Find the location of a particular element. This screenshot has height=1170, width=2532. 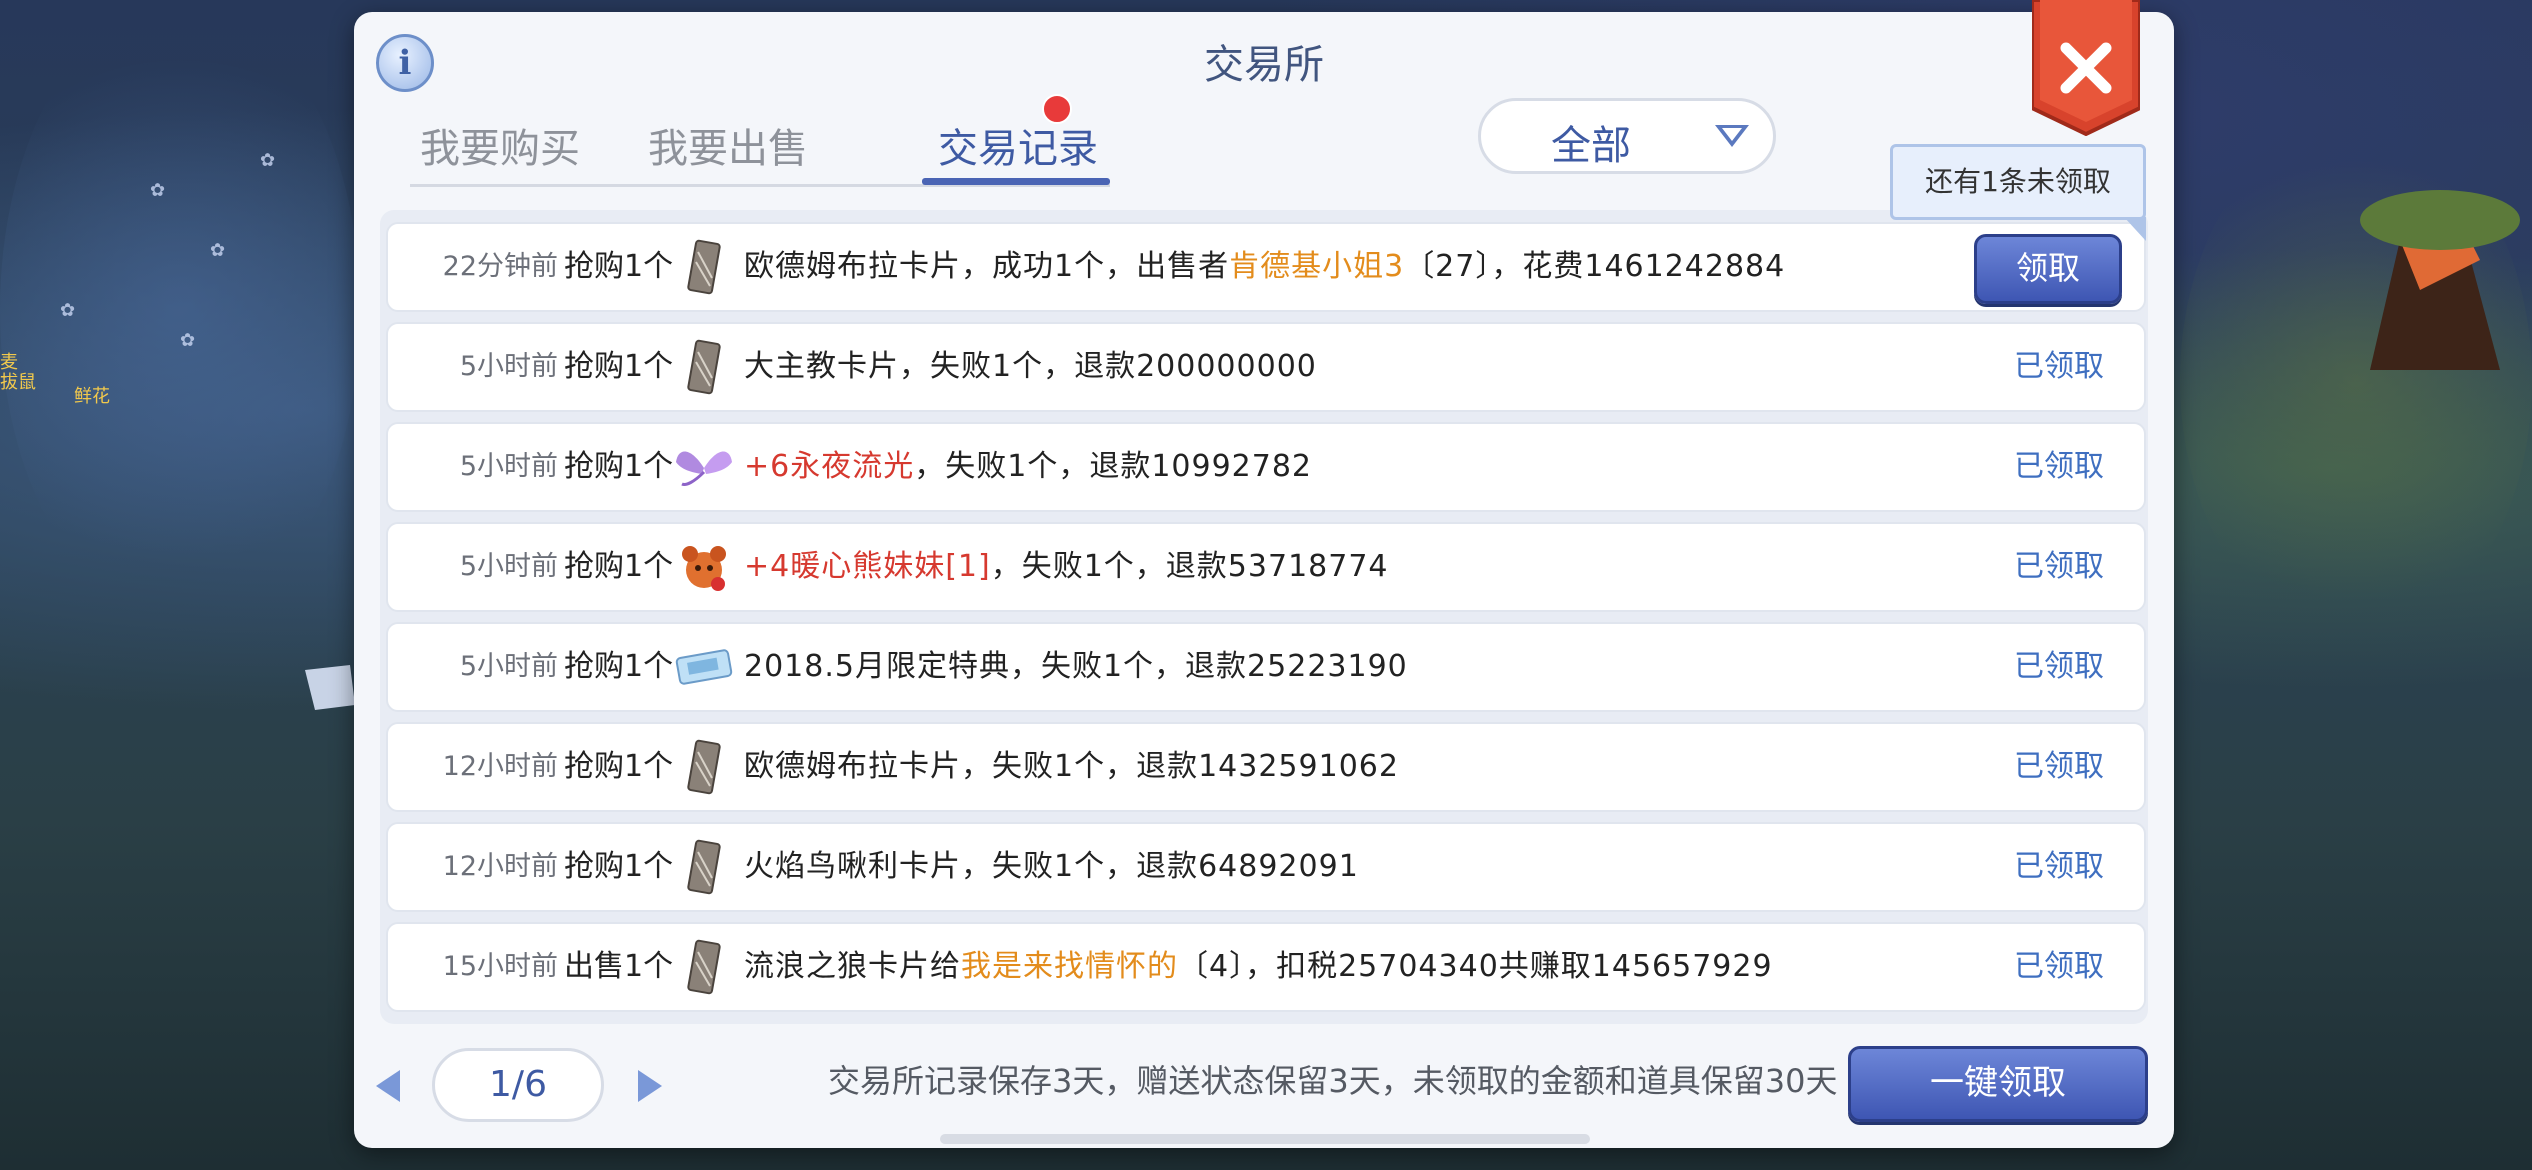

description-text: 火焰鸟啾利卡片，失败1个，退款64892091 is located at coordinates (1051, 866).